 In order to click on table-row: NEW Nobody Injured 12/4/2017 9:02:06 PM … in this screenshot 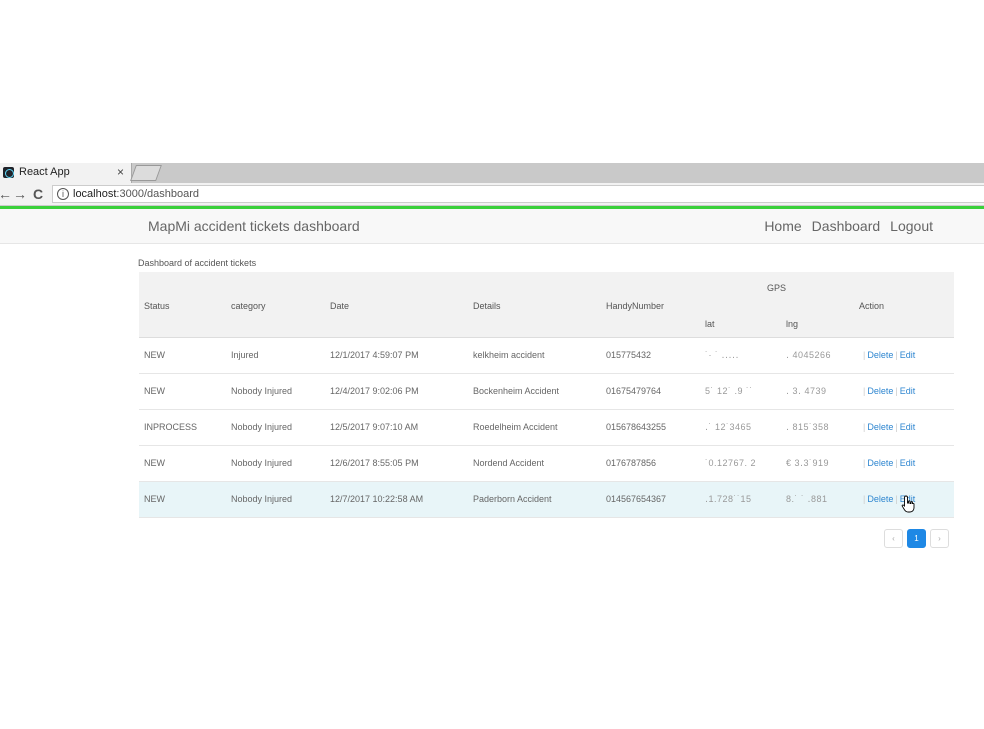, I will do `click(546, 392)`.